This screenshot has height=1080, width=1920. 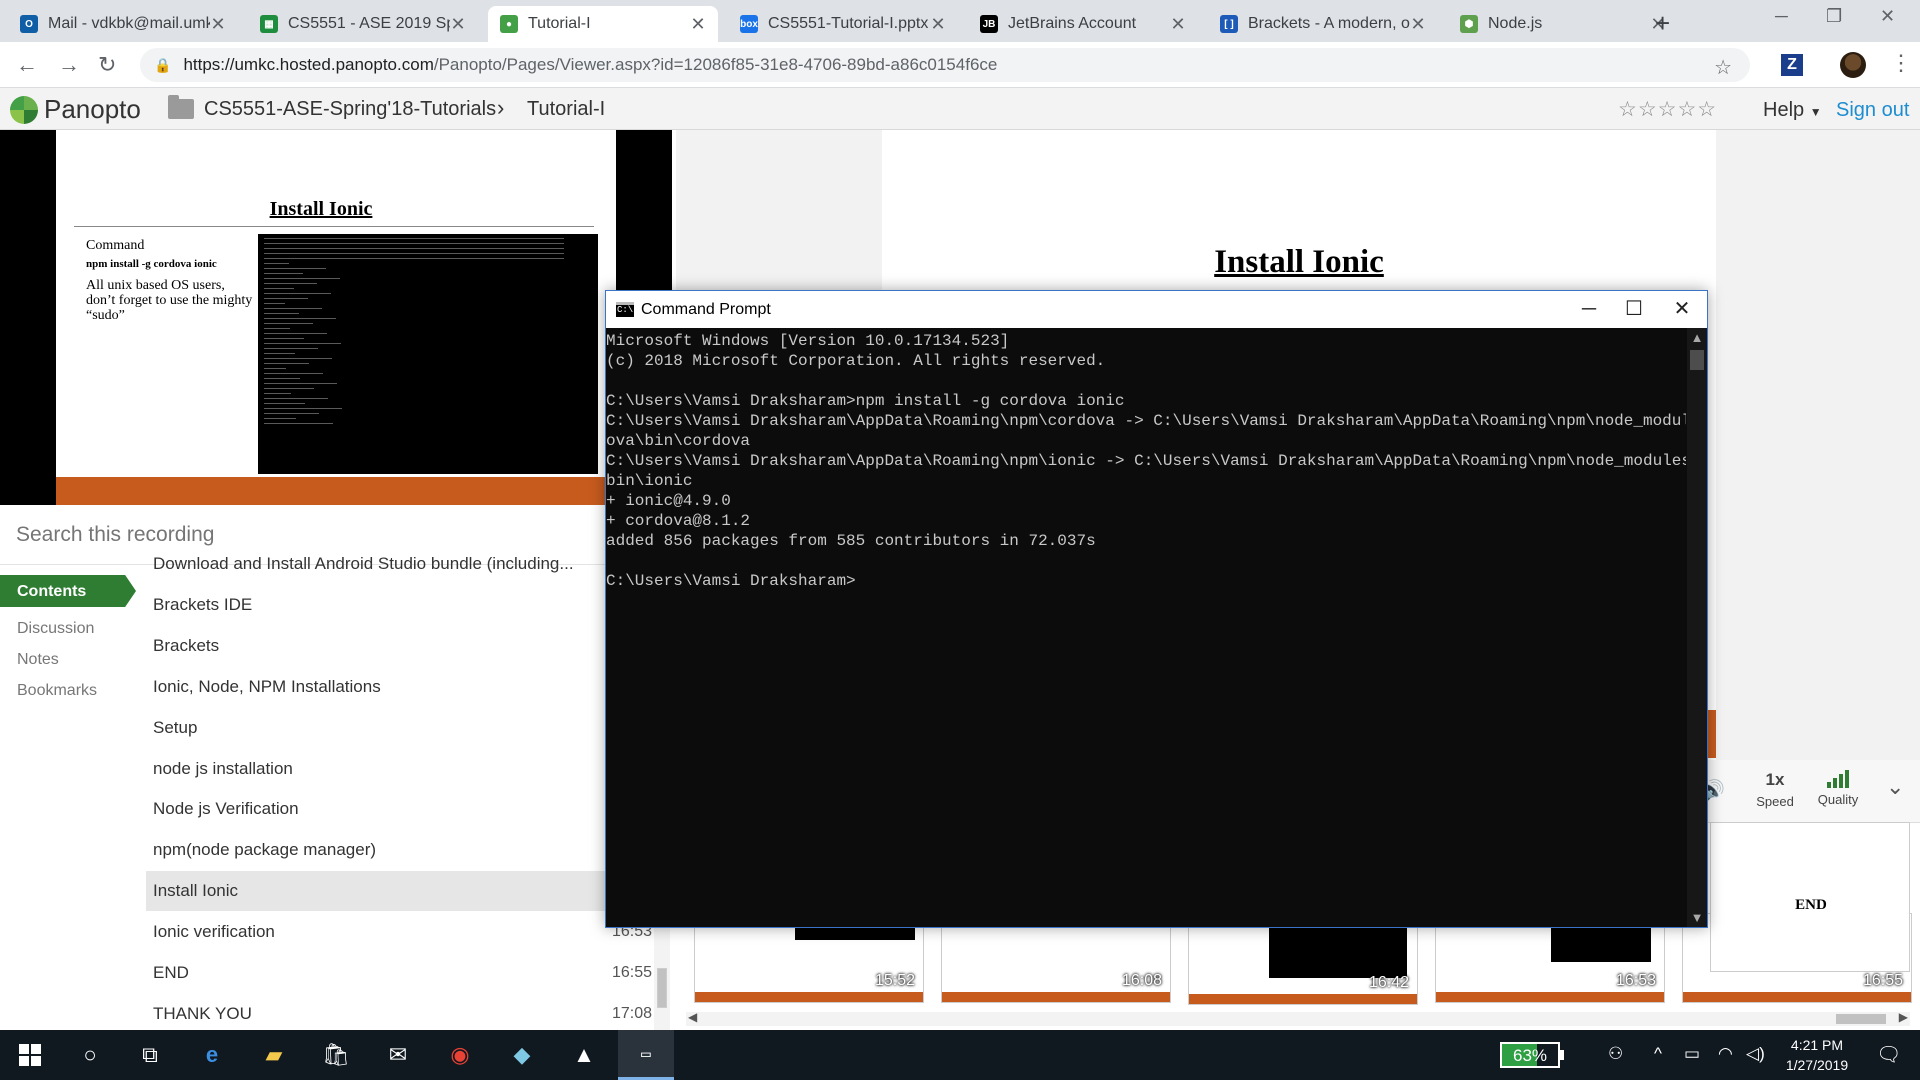 What do you see at coordinates (399, 646) in the screenshot?
I see `contents-item: Brackets` at bounding box center [399, 646].